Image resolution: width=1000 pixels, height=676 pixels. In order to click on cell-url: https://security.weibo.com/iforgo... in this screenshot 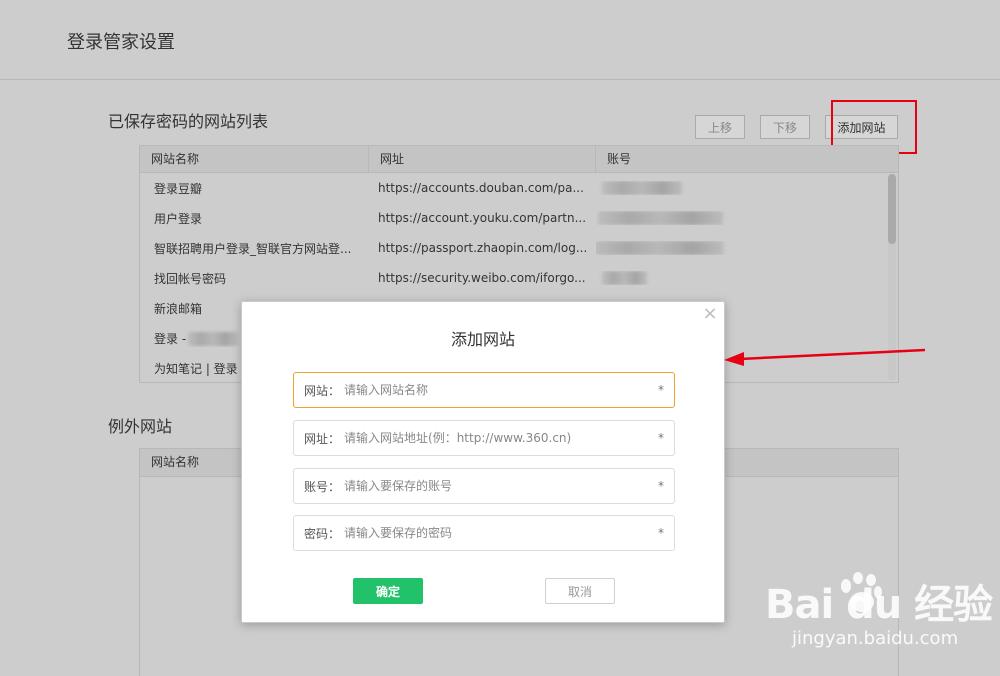, I will do `click(482, 278)`.